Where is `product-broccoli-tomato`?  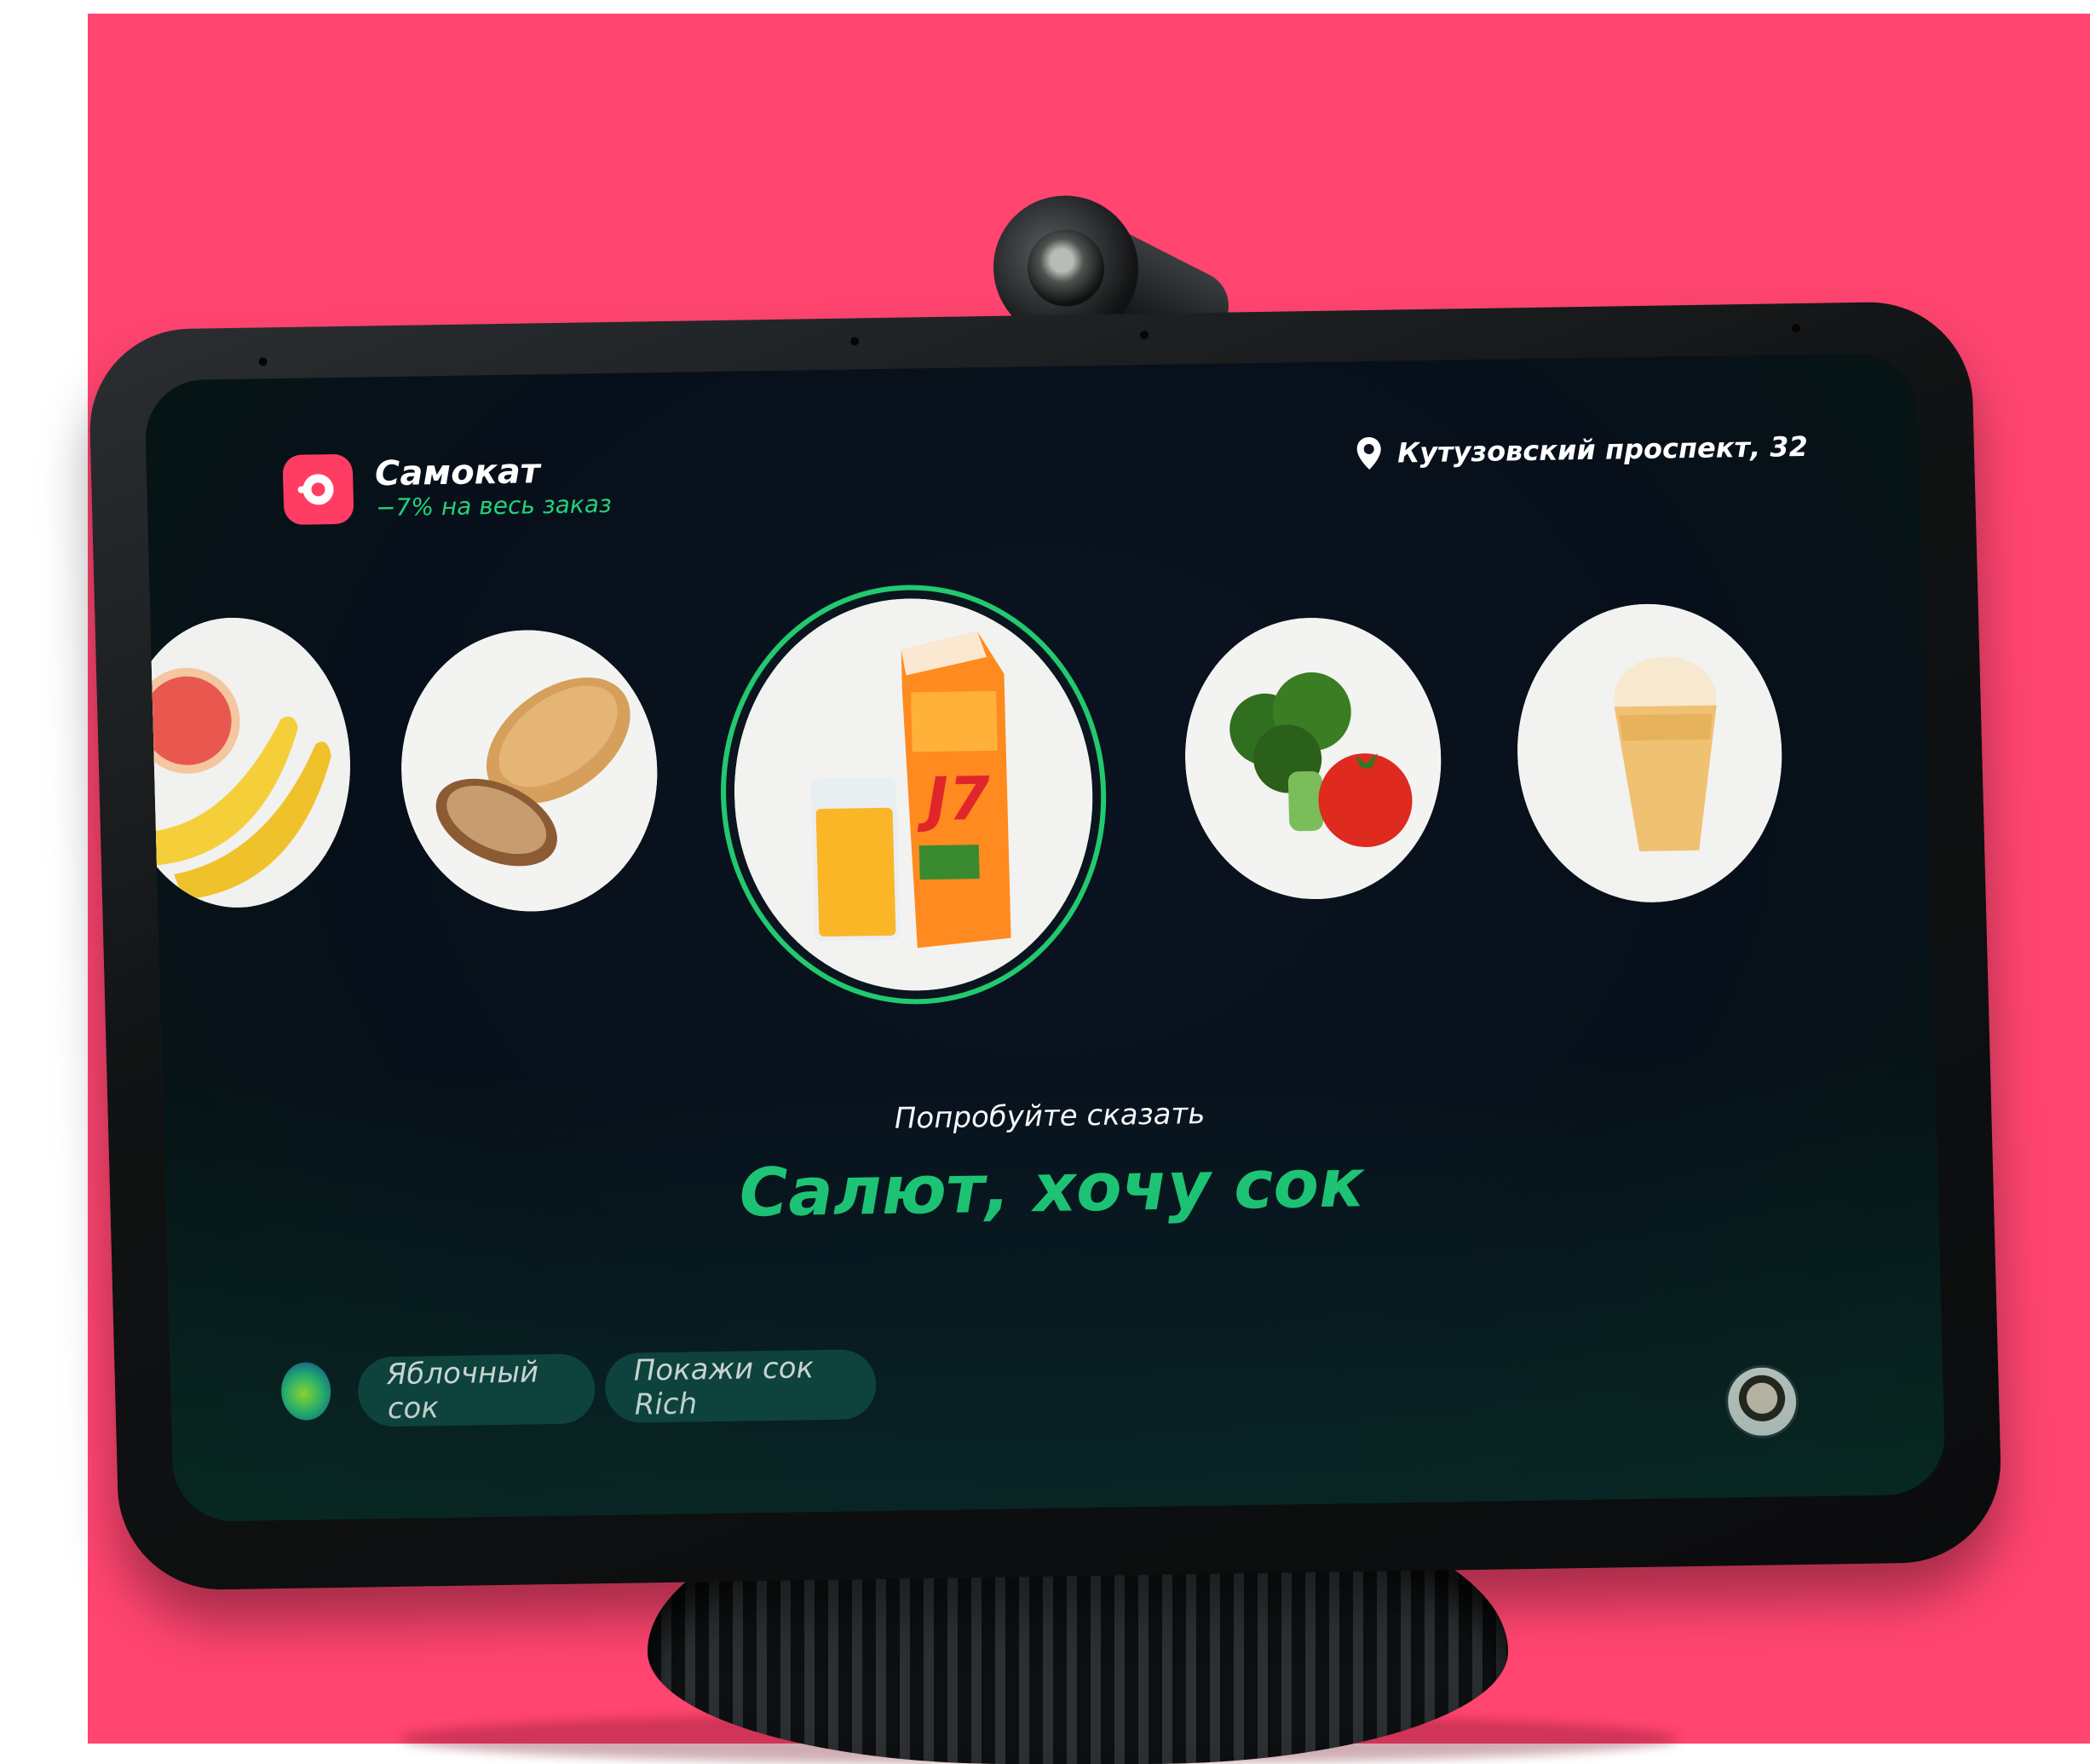
product-broccoli-tomato is located at coordinates (1313, 758).